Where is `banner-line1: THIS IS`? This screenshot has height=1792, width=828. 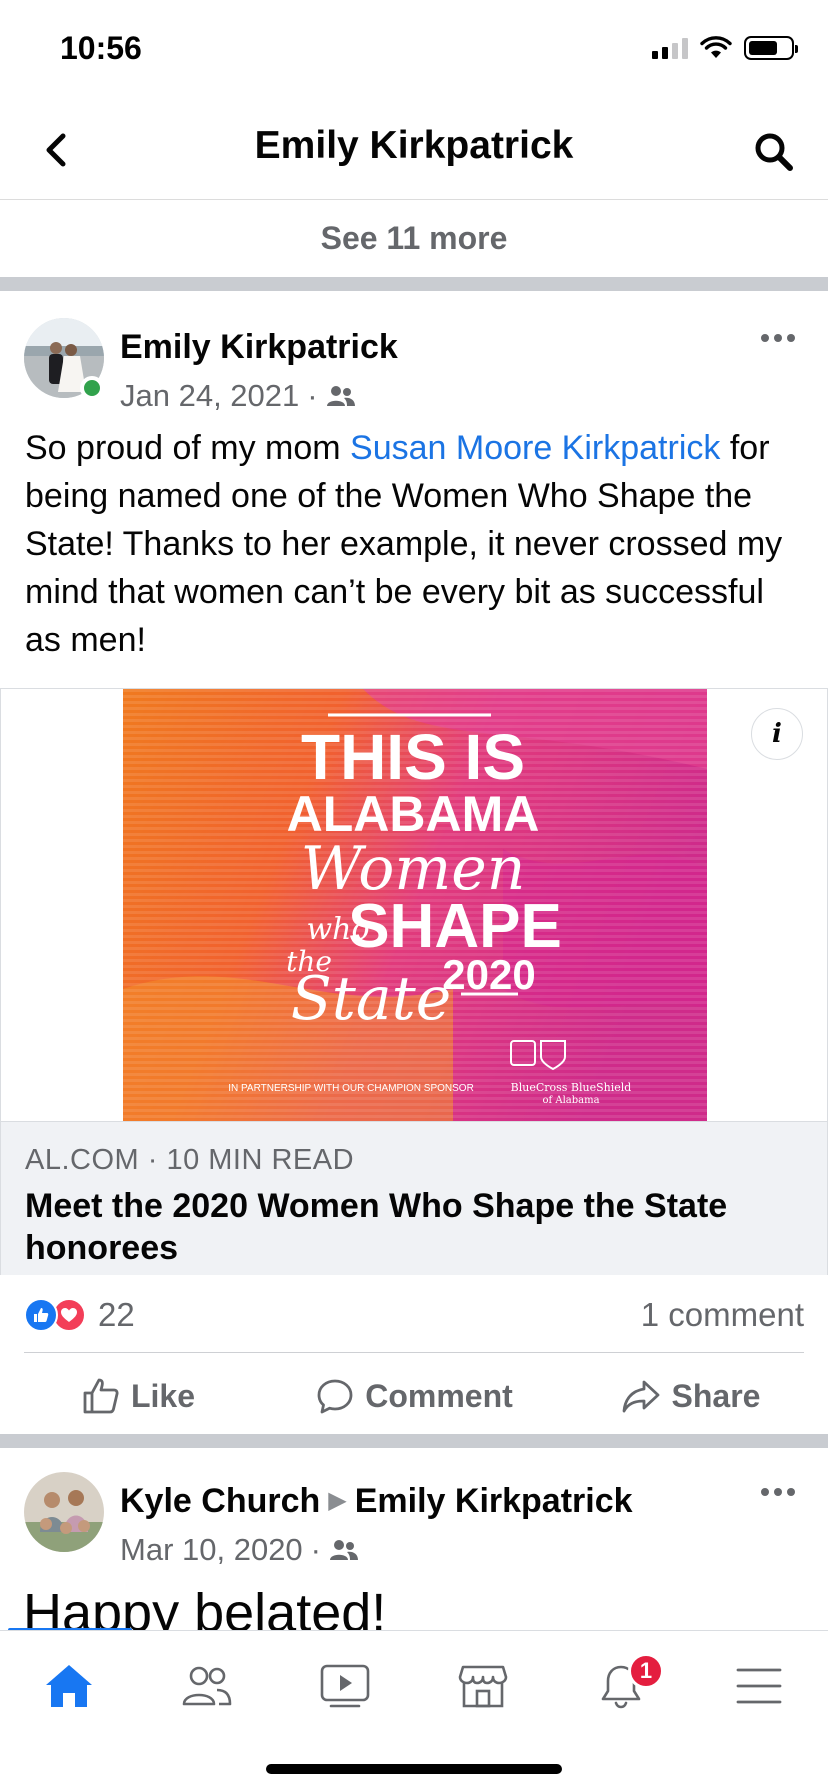 banner-line1: THIS IS is located at coordinates (413, 757).